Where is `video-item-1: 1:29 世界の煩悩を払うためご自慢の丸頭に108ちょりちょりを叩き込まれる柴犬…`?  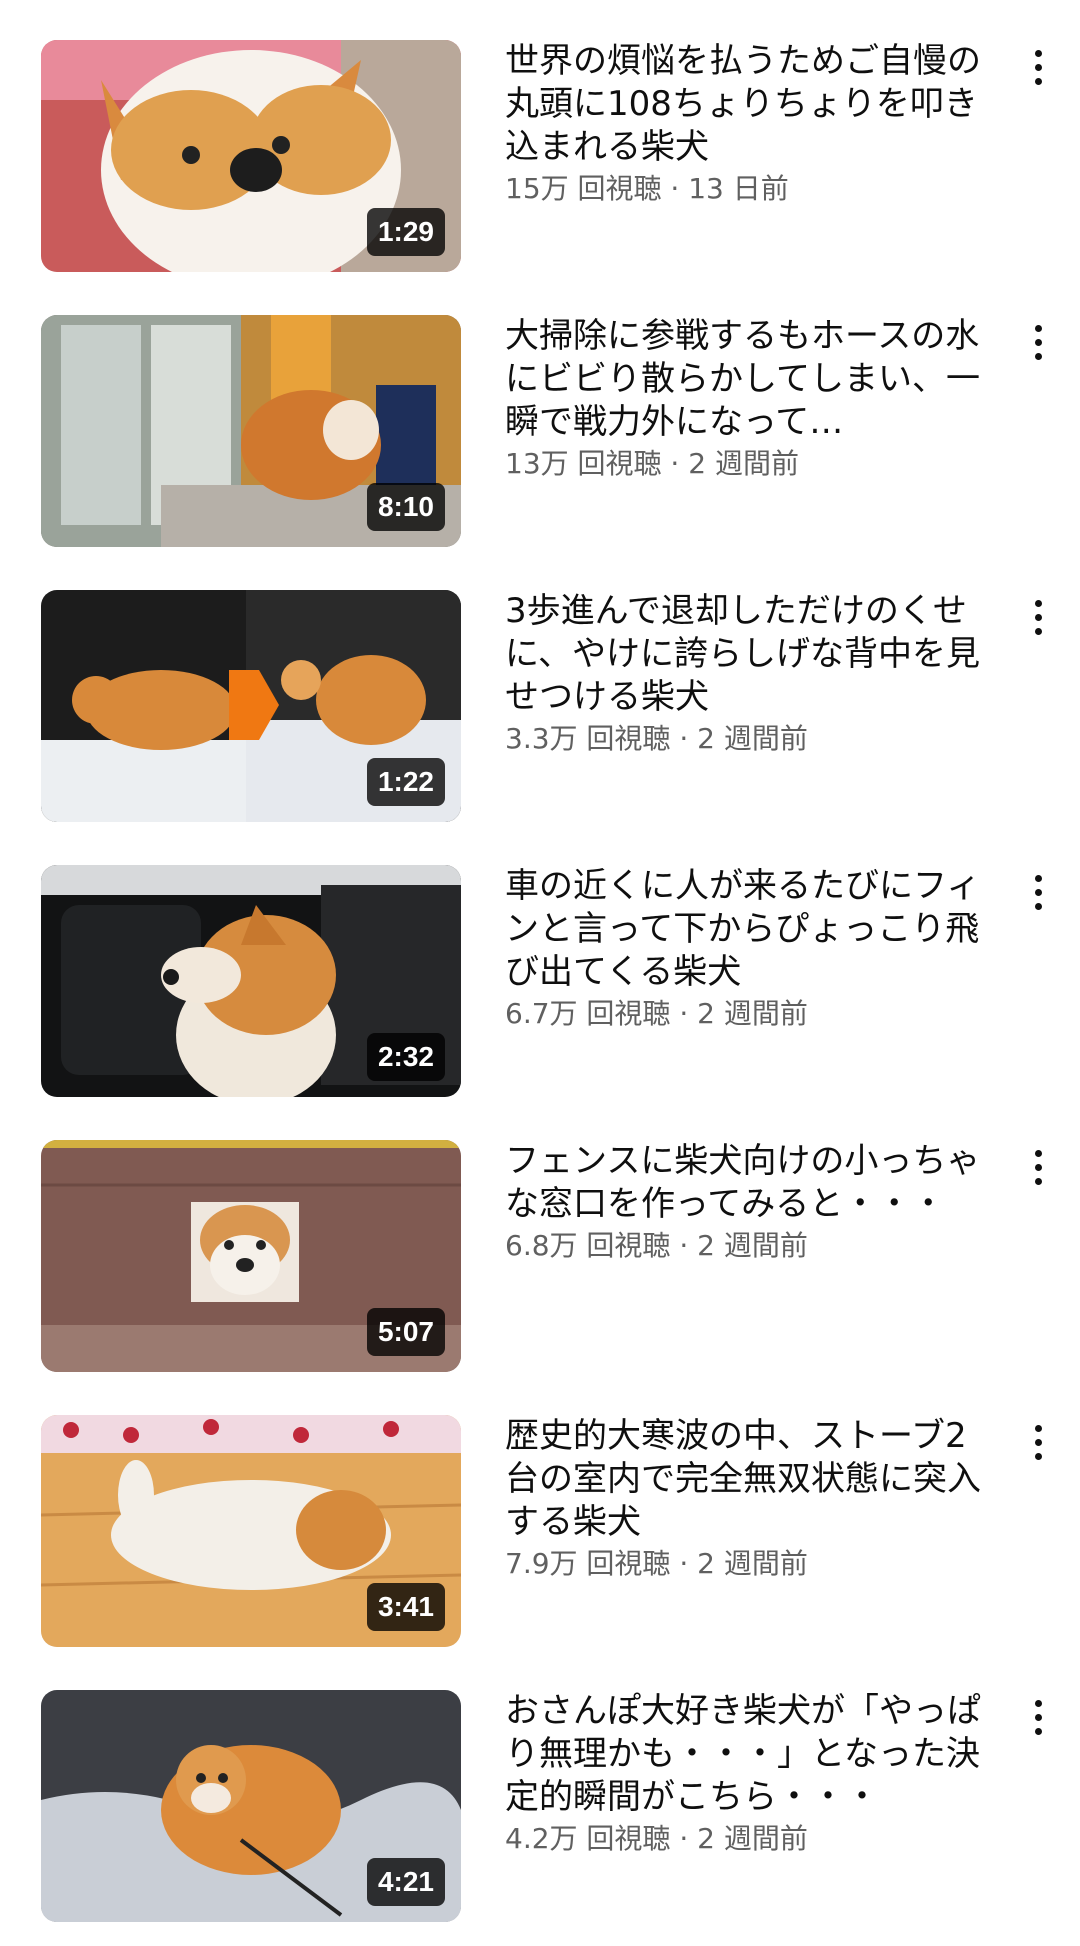
video-item-1: 1:29 世界の煩悩を払うためご自慢の丸頭に108ちょりちょりを叩き込まれる柴犬… is located at coordinates (540, 156).